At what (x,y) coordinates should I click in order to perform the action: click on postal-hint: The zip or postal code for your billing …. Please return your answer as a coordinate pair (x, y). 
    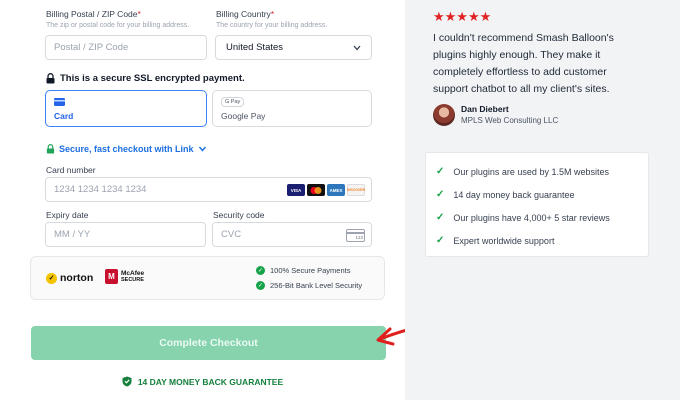
    Looking at the image, I should click on (118, 25).